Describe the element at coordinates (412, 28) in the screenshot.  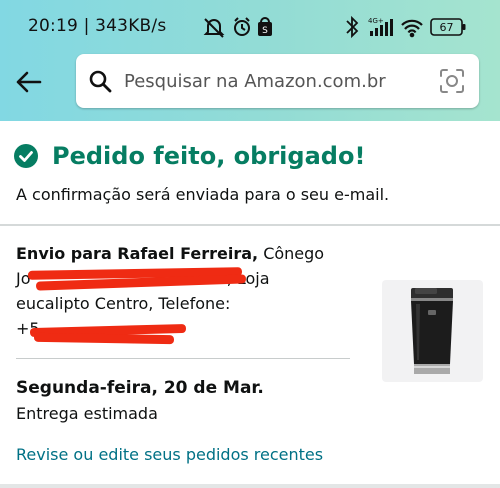
I see `wifi-icon` at that location.